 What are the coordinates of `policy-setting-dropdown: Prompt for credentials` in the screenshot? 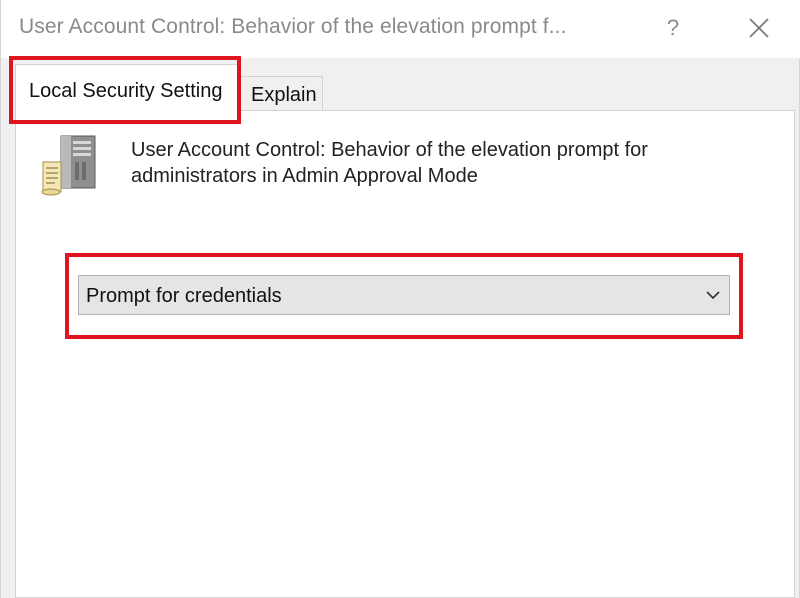 It's located at (404, 295).